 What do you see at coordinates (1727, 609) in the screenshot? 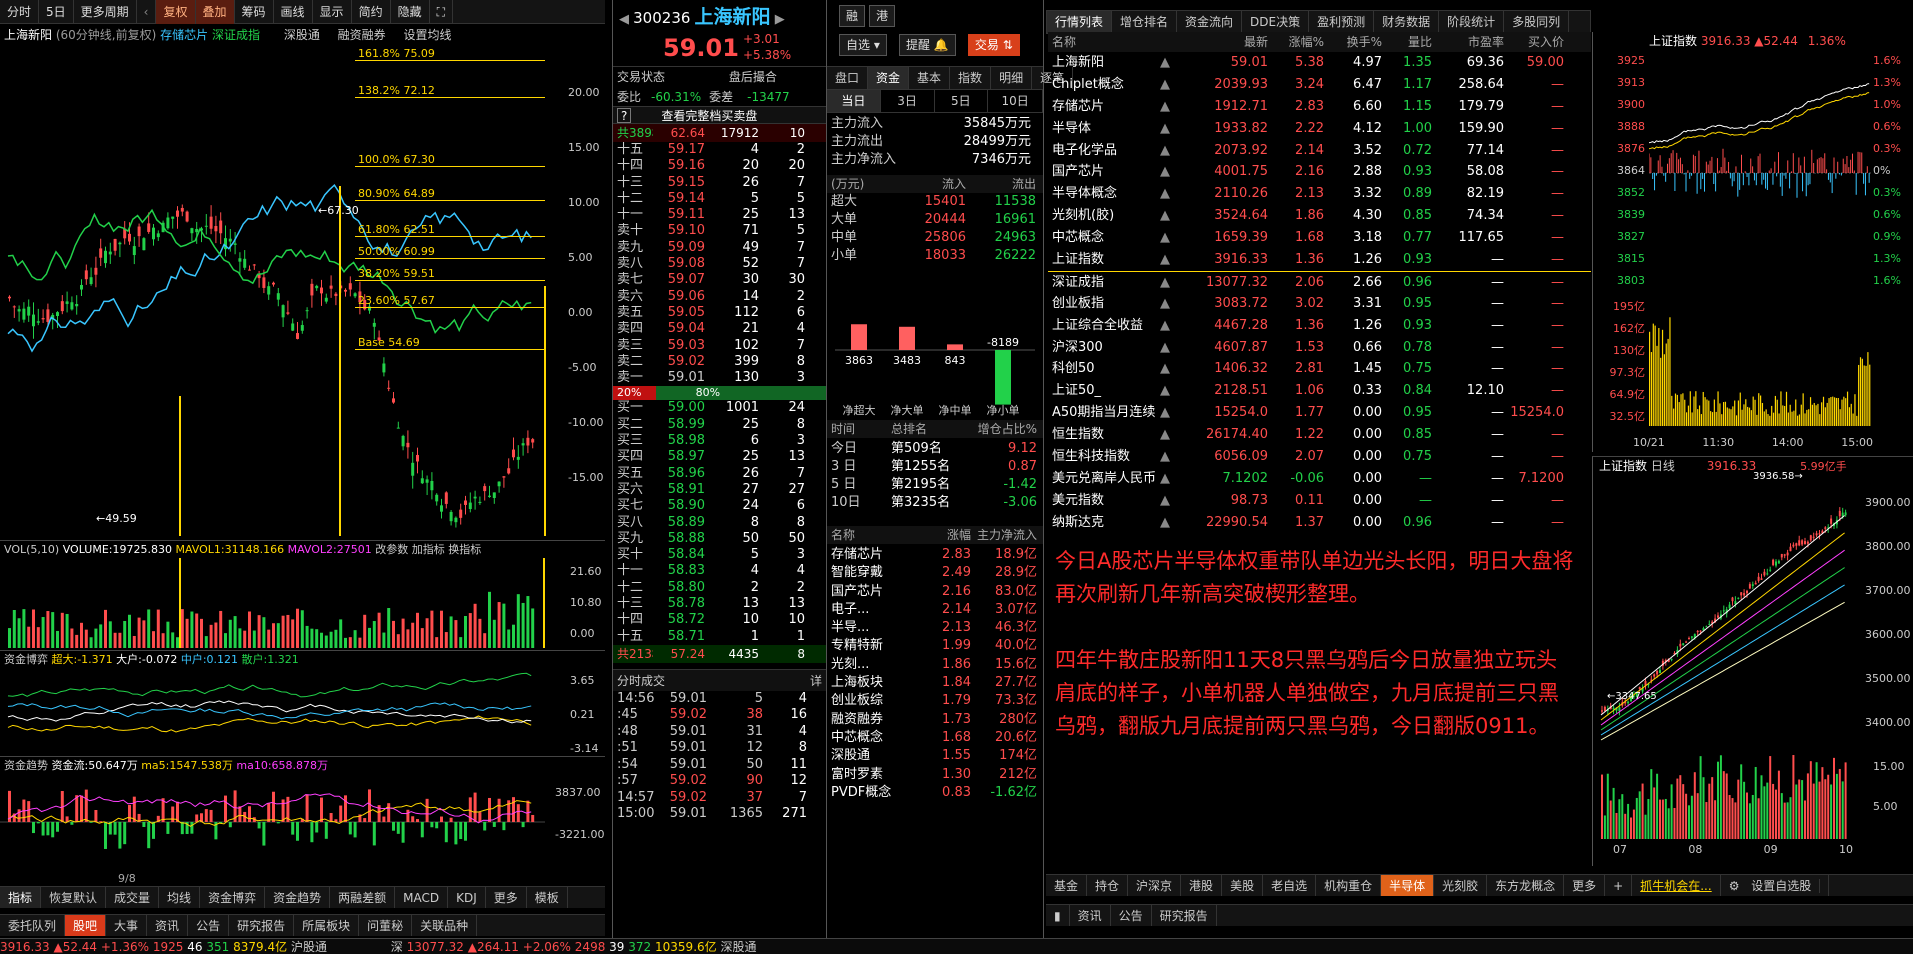
I see `day-candle-chart` at bounding box center [1727, 609].